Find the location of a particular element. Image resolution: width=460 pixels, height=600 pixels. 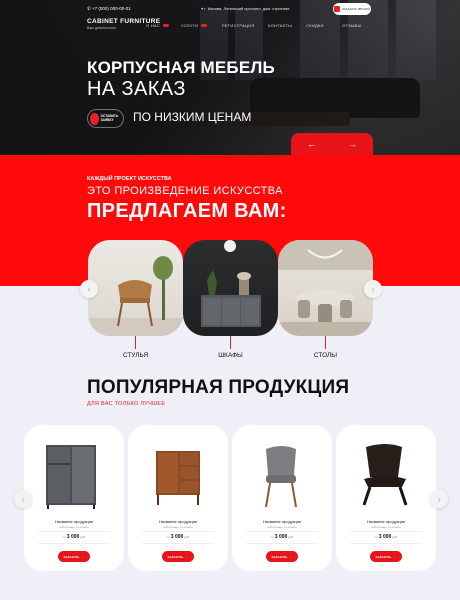

phone-icon is located at coordinates (336, 9).